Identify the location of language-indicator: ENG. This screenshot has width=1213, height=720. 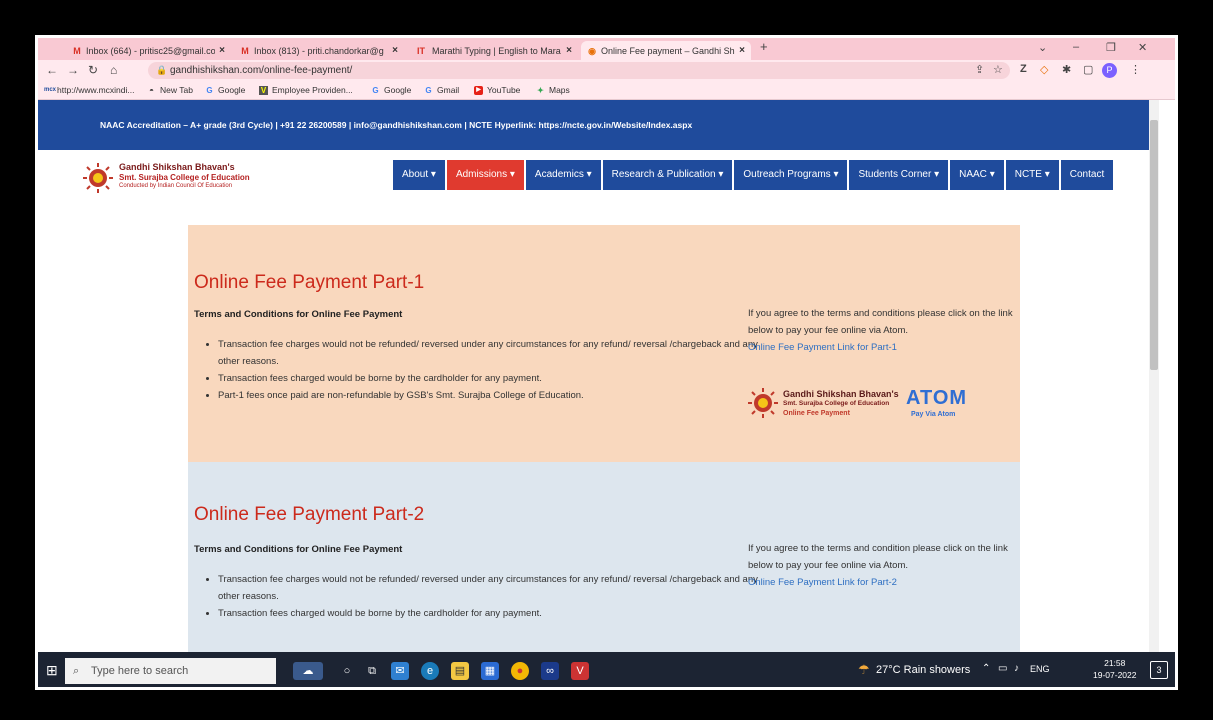
(1040, 669).